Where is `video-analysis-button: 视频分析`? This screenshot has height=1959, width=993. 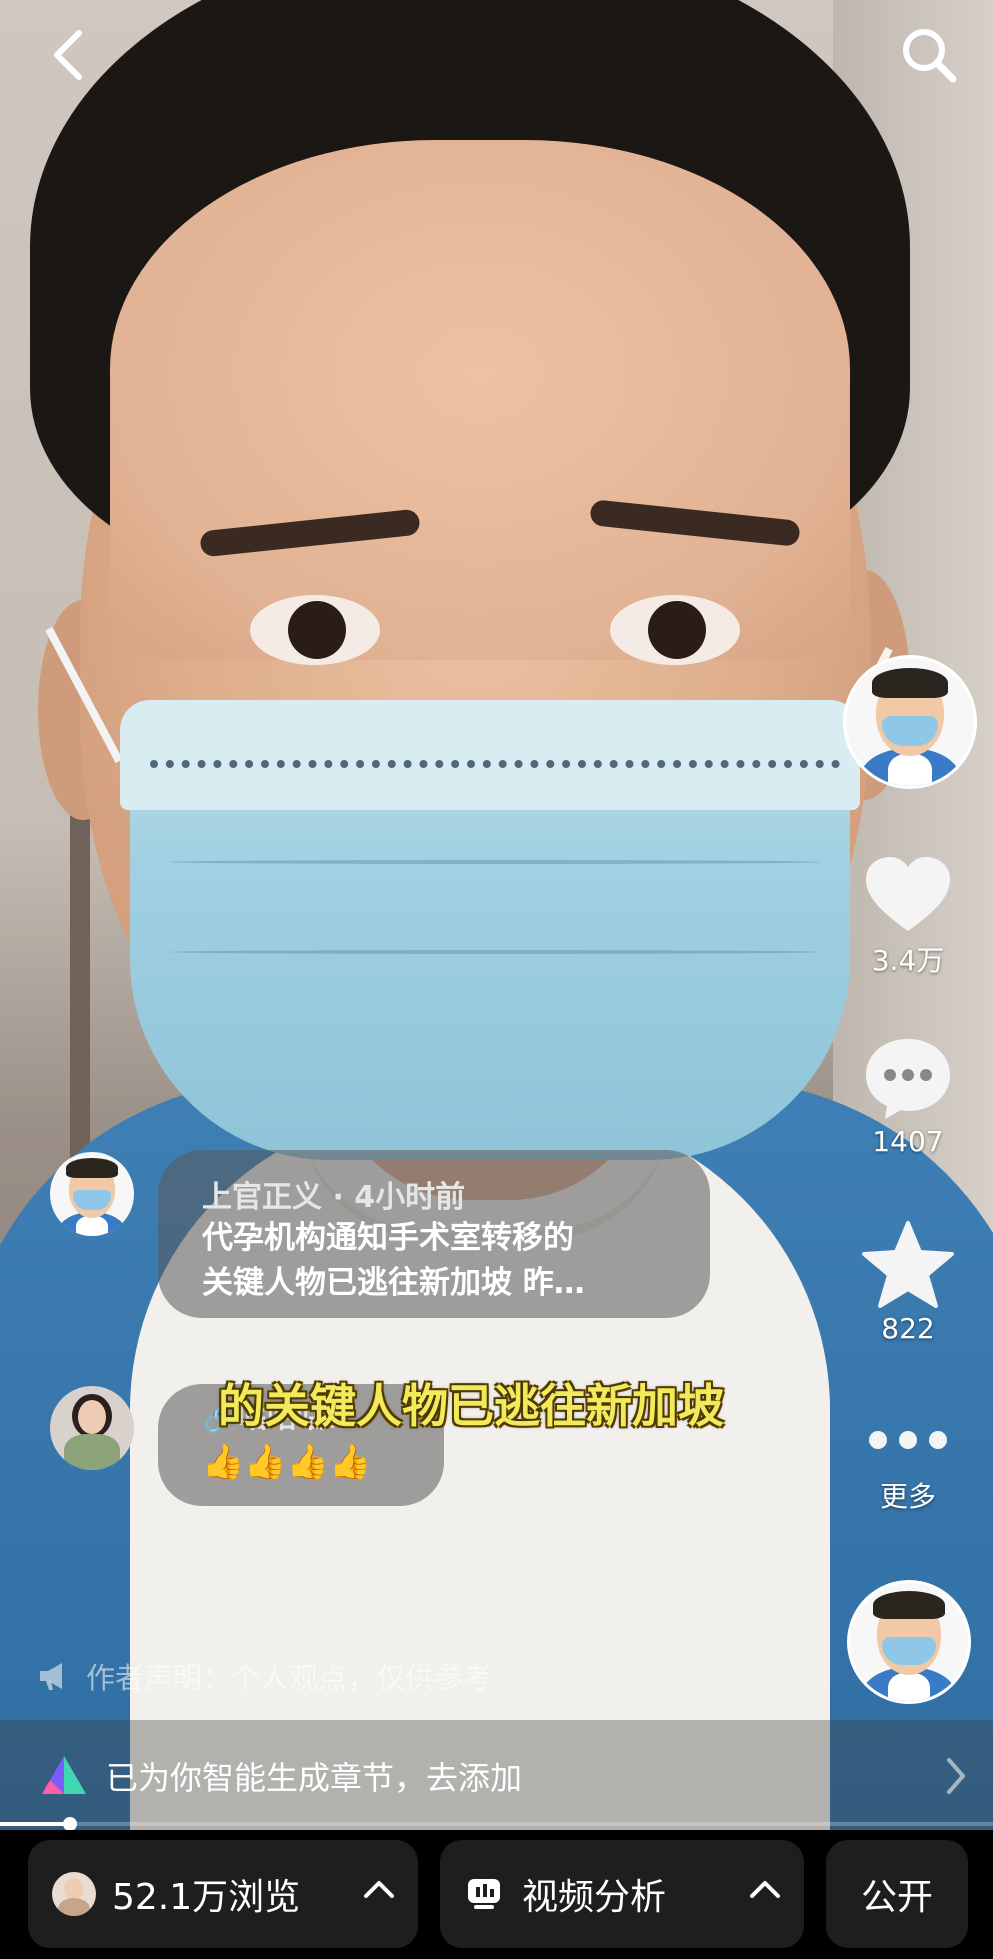
video-analysis-button: 视频分析 is located at coordinates (622, 1894).